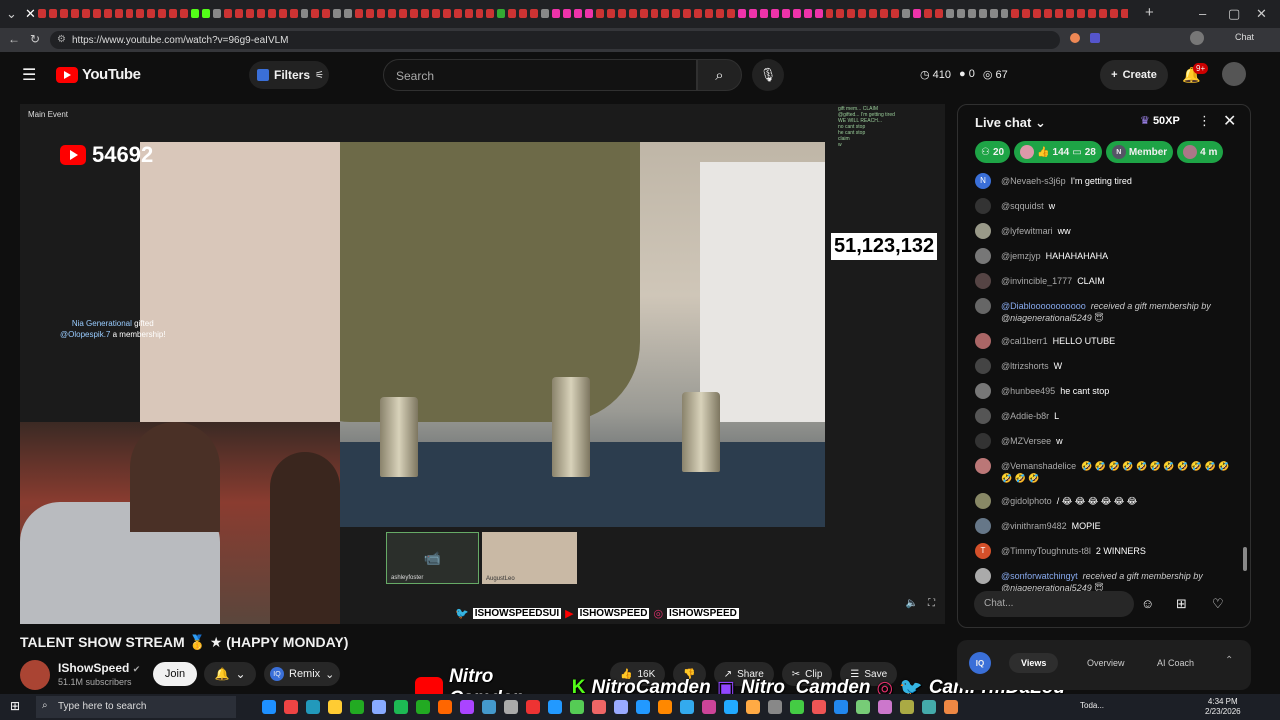 Image resolution: width=1280 pixels, height=720 pixels. What do you see at coordinates (964, 74) in the screenshot?
I see `extension-stats: ◷ 410 ● 0 ◎ 67` at bounding box center [964, 74].